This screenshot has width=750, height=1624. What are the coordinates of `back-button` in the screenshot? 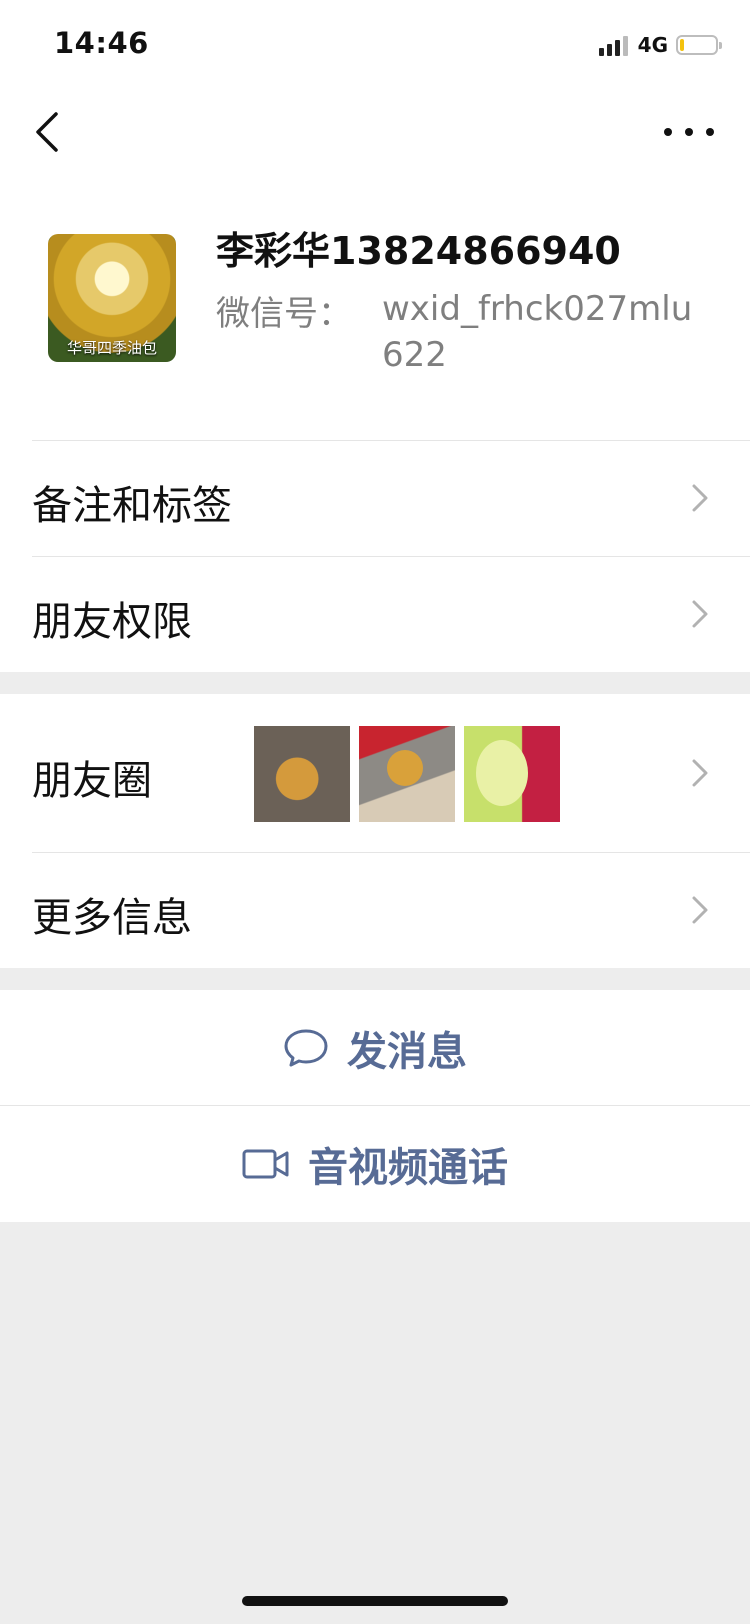 It's located at (50, 132).